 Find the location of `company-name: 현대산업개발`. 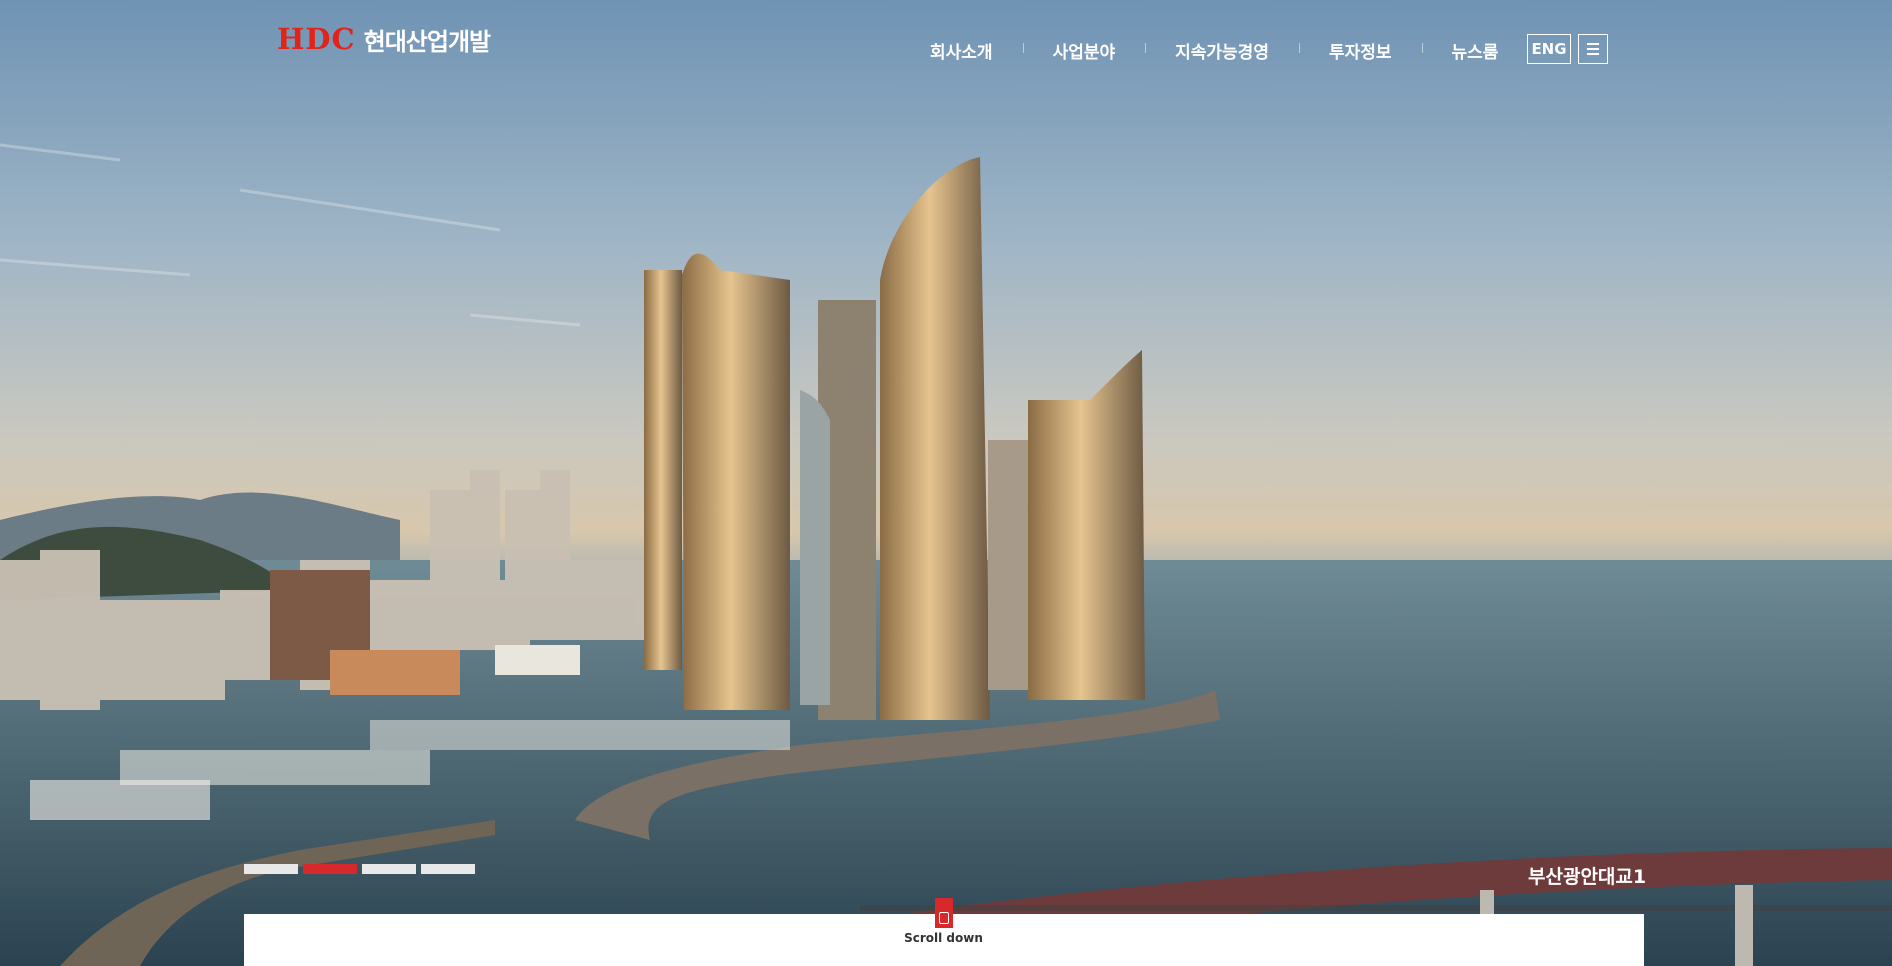

company-name: 현대산업개발 is located at coordinates (427, 41).